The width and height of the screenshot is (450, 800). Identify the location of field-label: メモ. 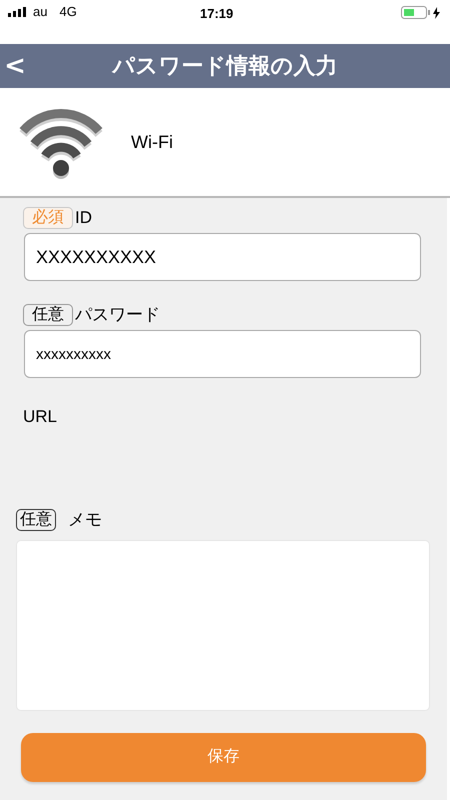
(85, 519).